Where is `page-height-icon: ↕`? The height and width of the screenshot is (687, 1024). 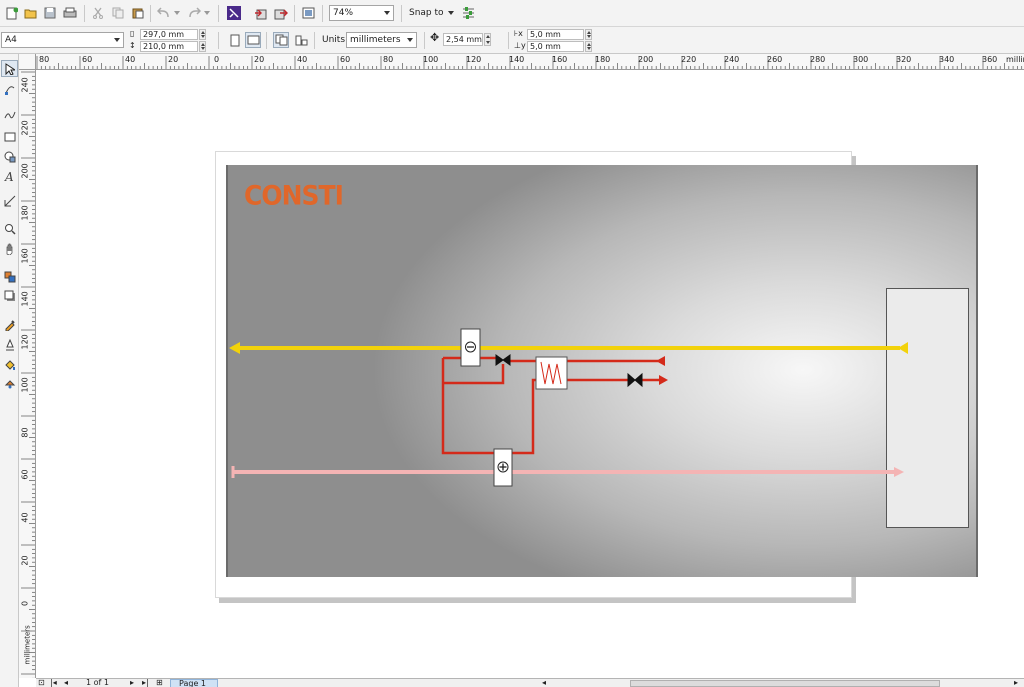 page-height-icon: ↕ is located at coordinates (132, 45).